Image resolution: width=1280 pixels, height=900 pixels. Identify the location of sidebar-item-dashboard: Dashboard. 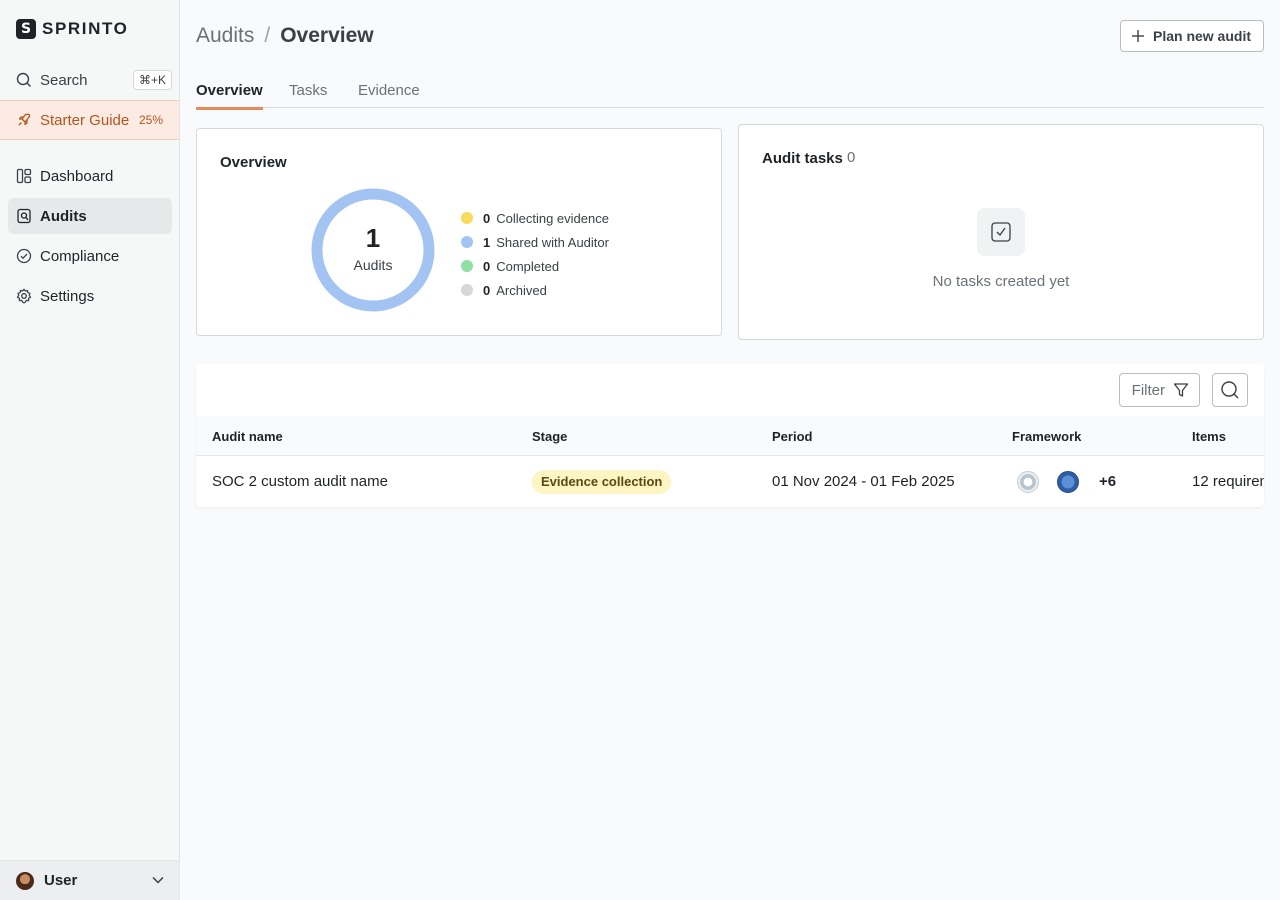
(90, 176).